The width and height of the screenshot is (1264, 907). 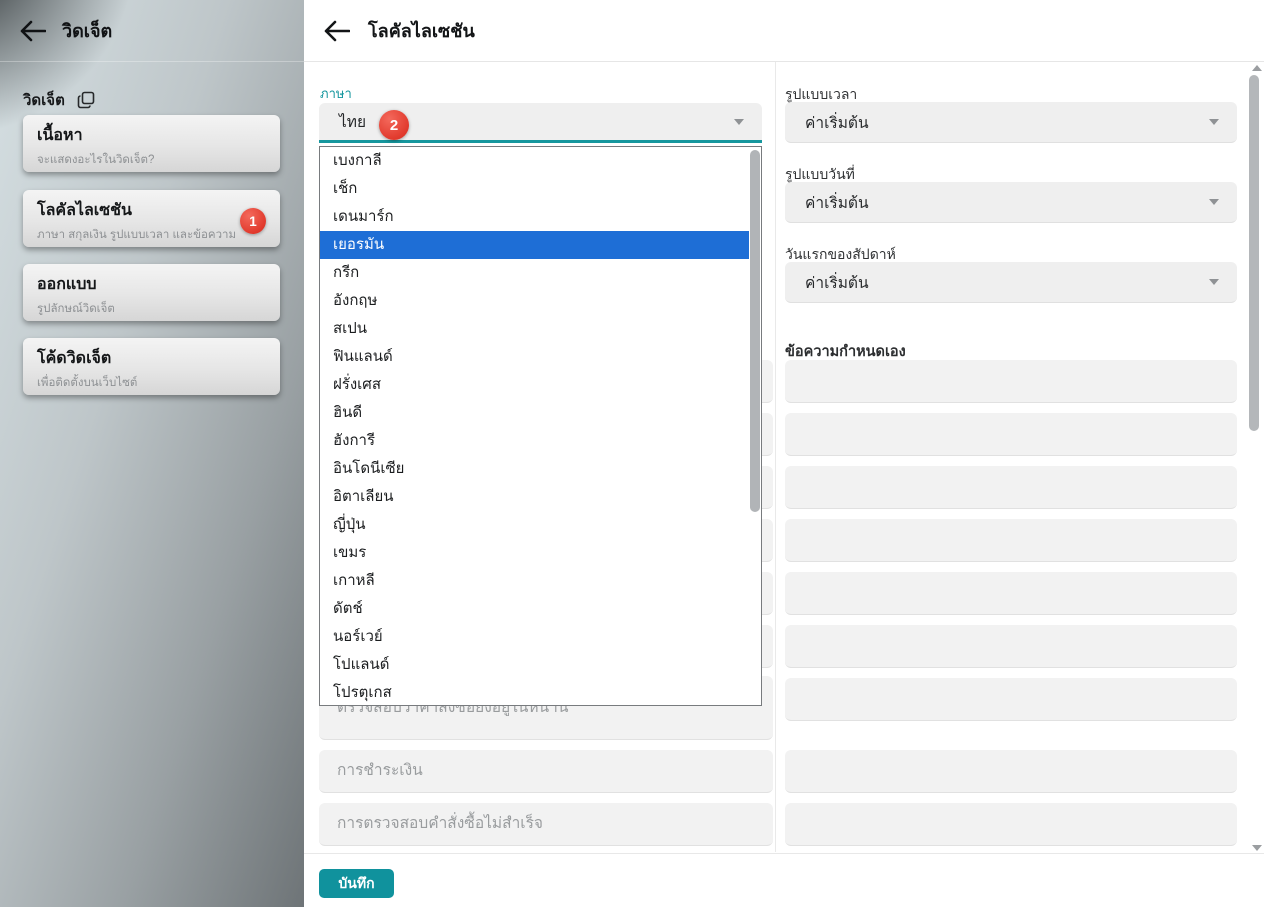 What do you see at coordinates (151, 366) in the screenshot?
I see `sidebar-item-widget-code: โค้ดวิดเจ็ต เพื่อติดตั้งบนเว็บไซต์` at bounding box center [151, 366].